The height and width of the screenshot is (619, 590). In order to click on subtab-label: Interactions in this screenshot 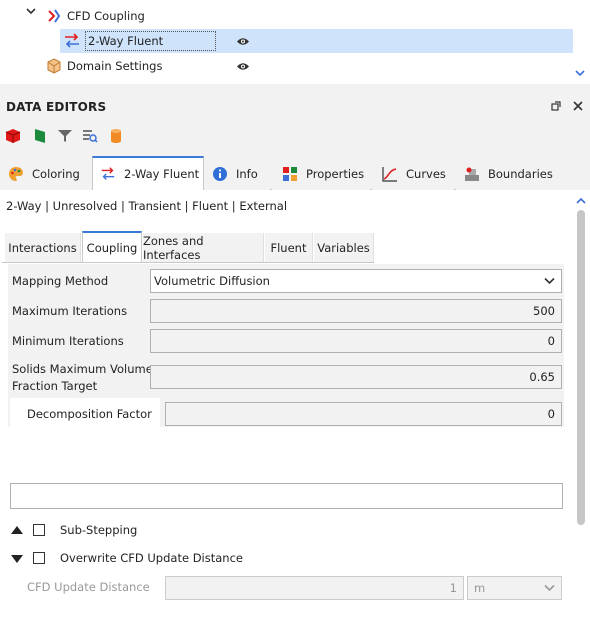, I will do `click(42, 247)`.